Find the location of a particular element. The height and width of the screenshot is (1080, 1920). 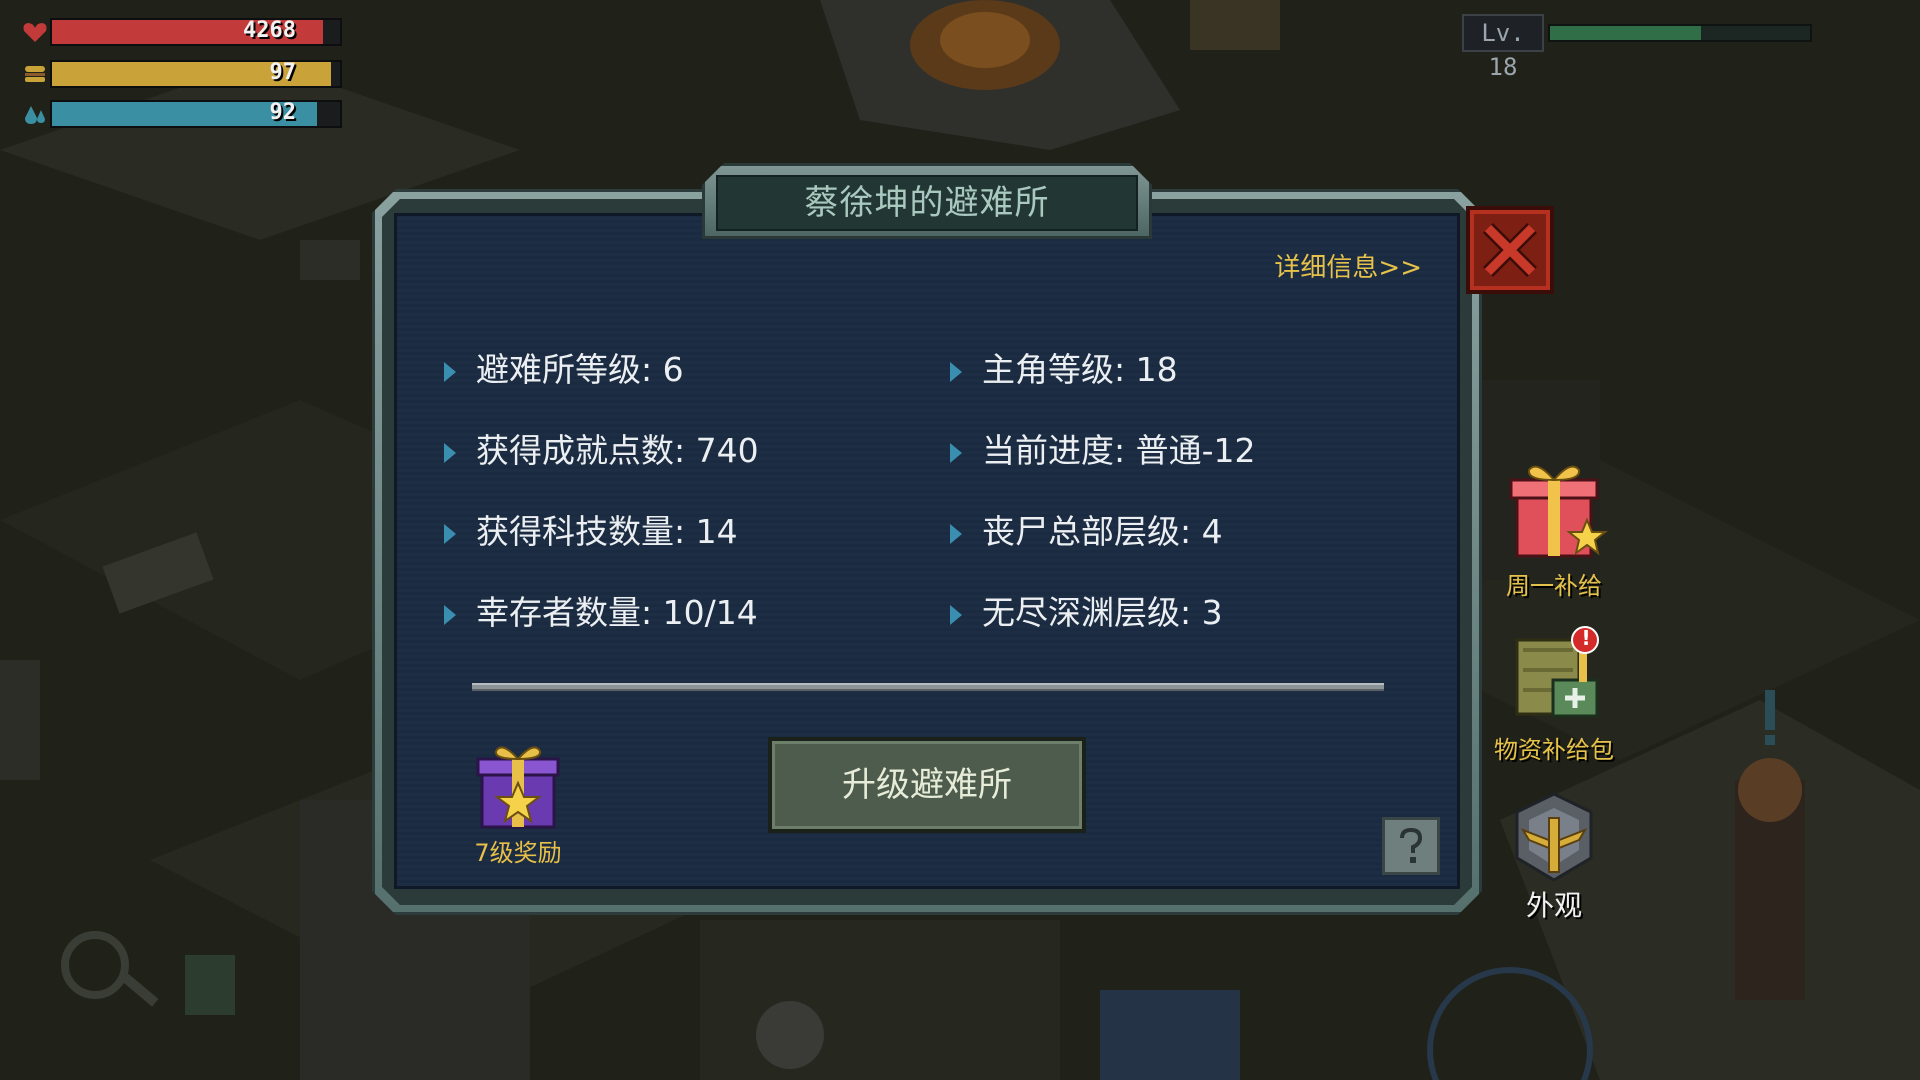

stat-label: 获得成就点数: 740 is located at coordinates (617, 450).